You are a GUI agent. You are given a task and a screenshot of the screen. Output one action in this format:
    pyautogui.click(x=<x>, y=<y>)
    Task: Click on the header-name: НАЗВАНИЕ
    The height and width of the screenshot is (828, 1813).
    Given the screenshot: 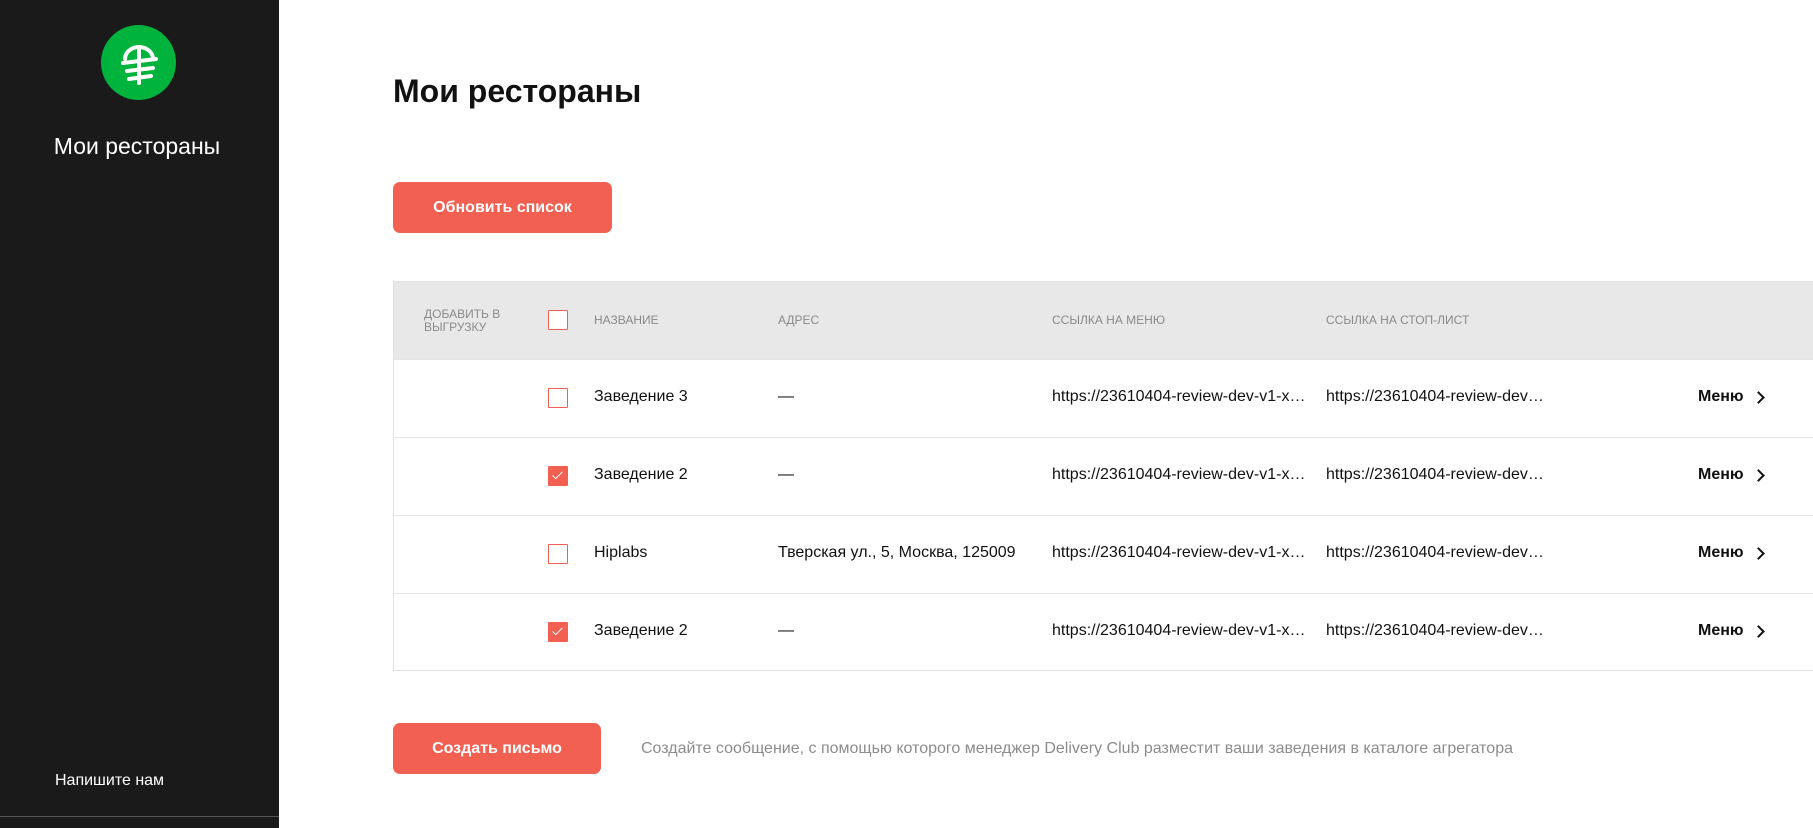 What is the action you would take?
    pyautogui.click(x=626, y=320)
    